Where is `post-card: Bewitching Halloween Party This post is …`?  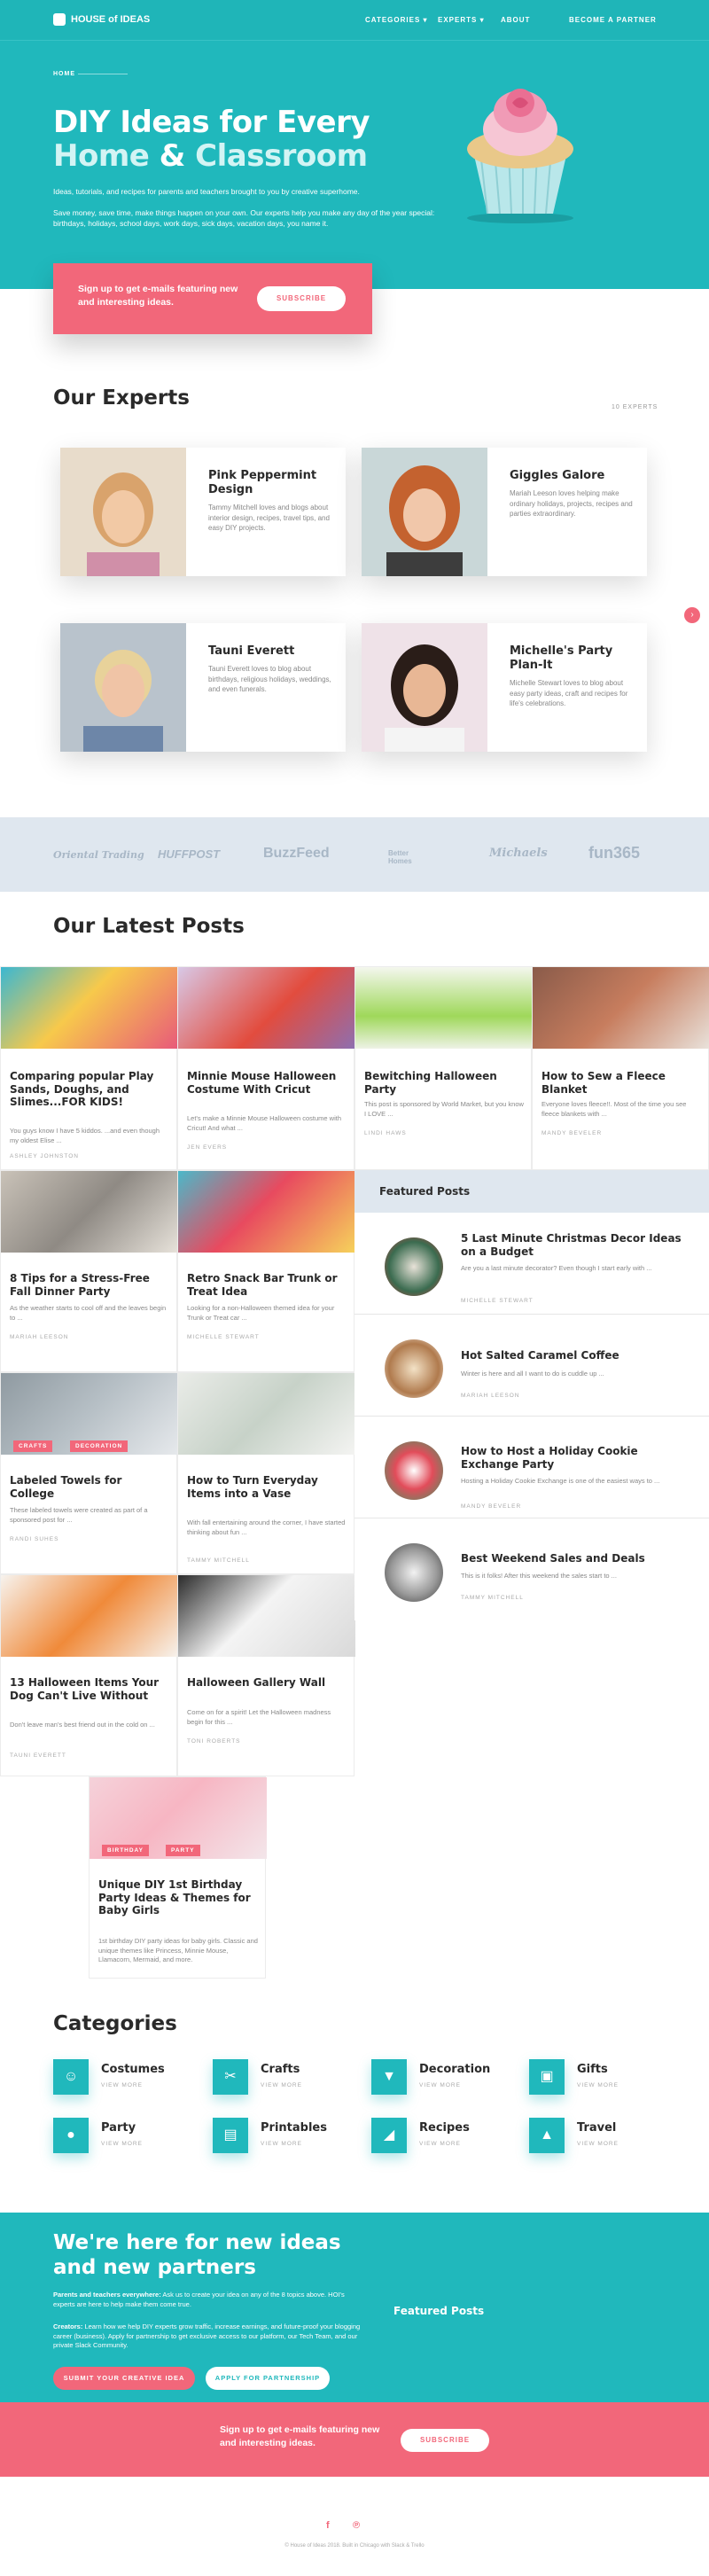
post-card: Bewitching Halloween Party This post is … is located at coordinates (443, 1068).